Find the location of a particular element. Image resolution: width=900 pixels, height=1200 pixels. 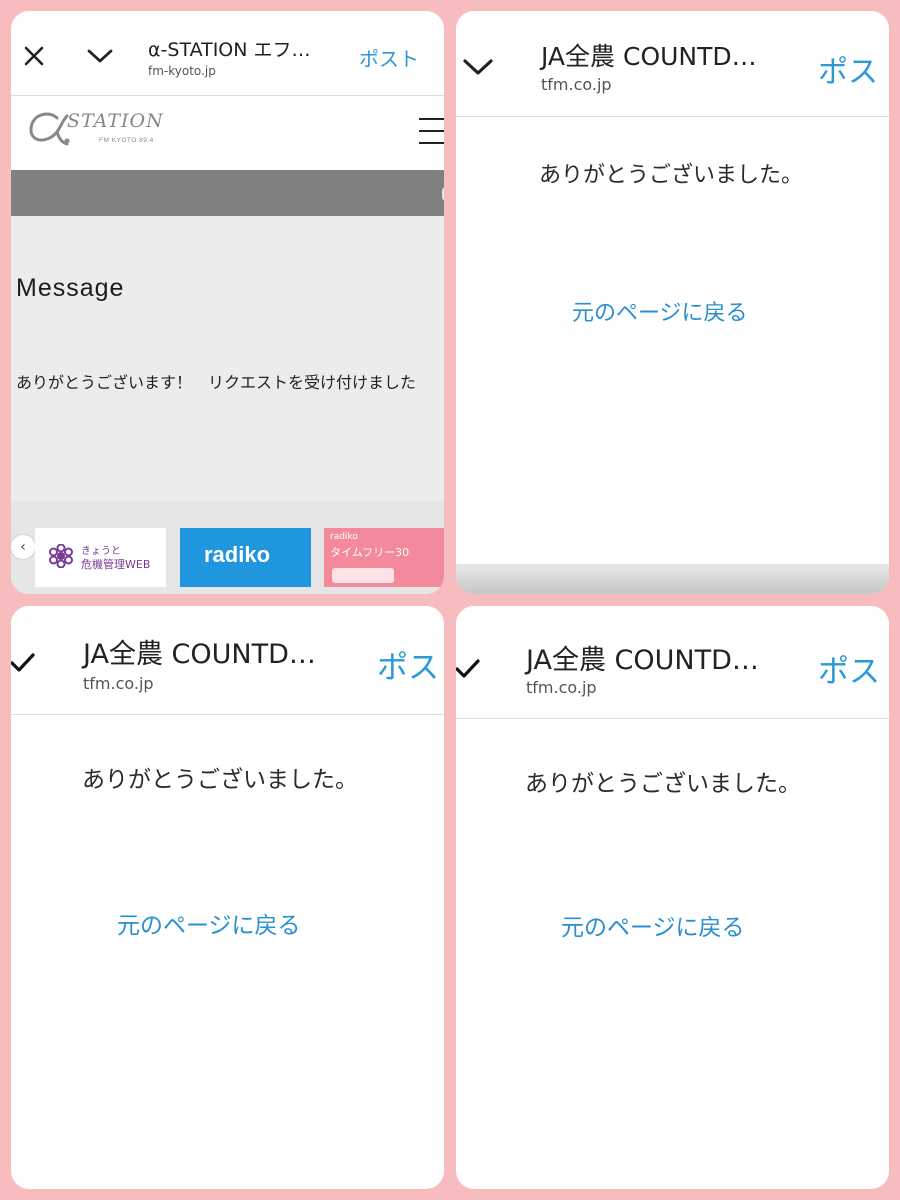

message-heading: Message is located at coordinates (70, 288).